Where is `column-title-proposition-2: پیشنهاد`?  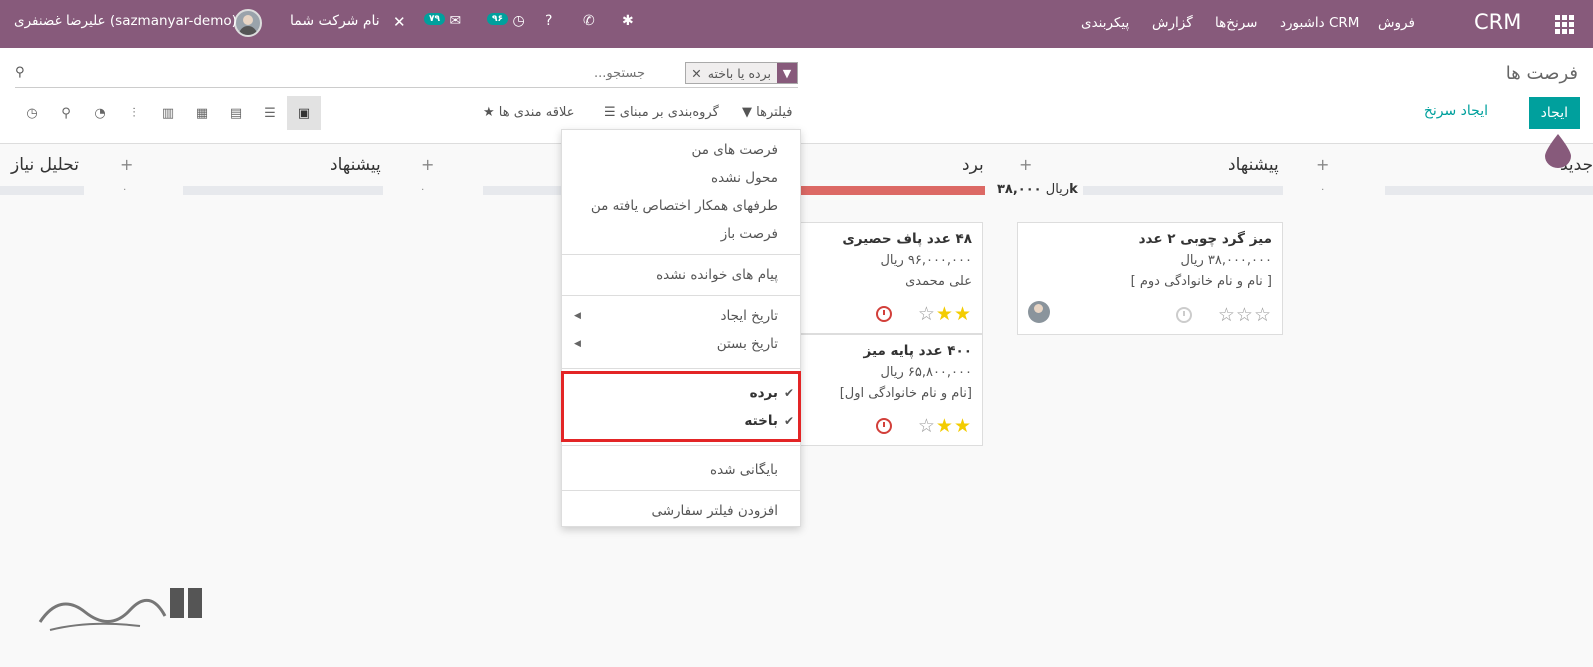 column-title-proposition-2: پیشنهاد is located at coordinates (355, 165).